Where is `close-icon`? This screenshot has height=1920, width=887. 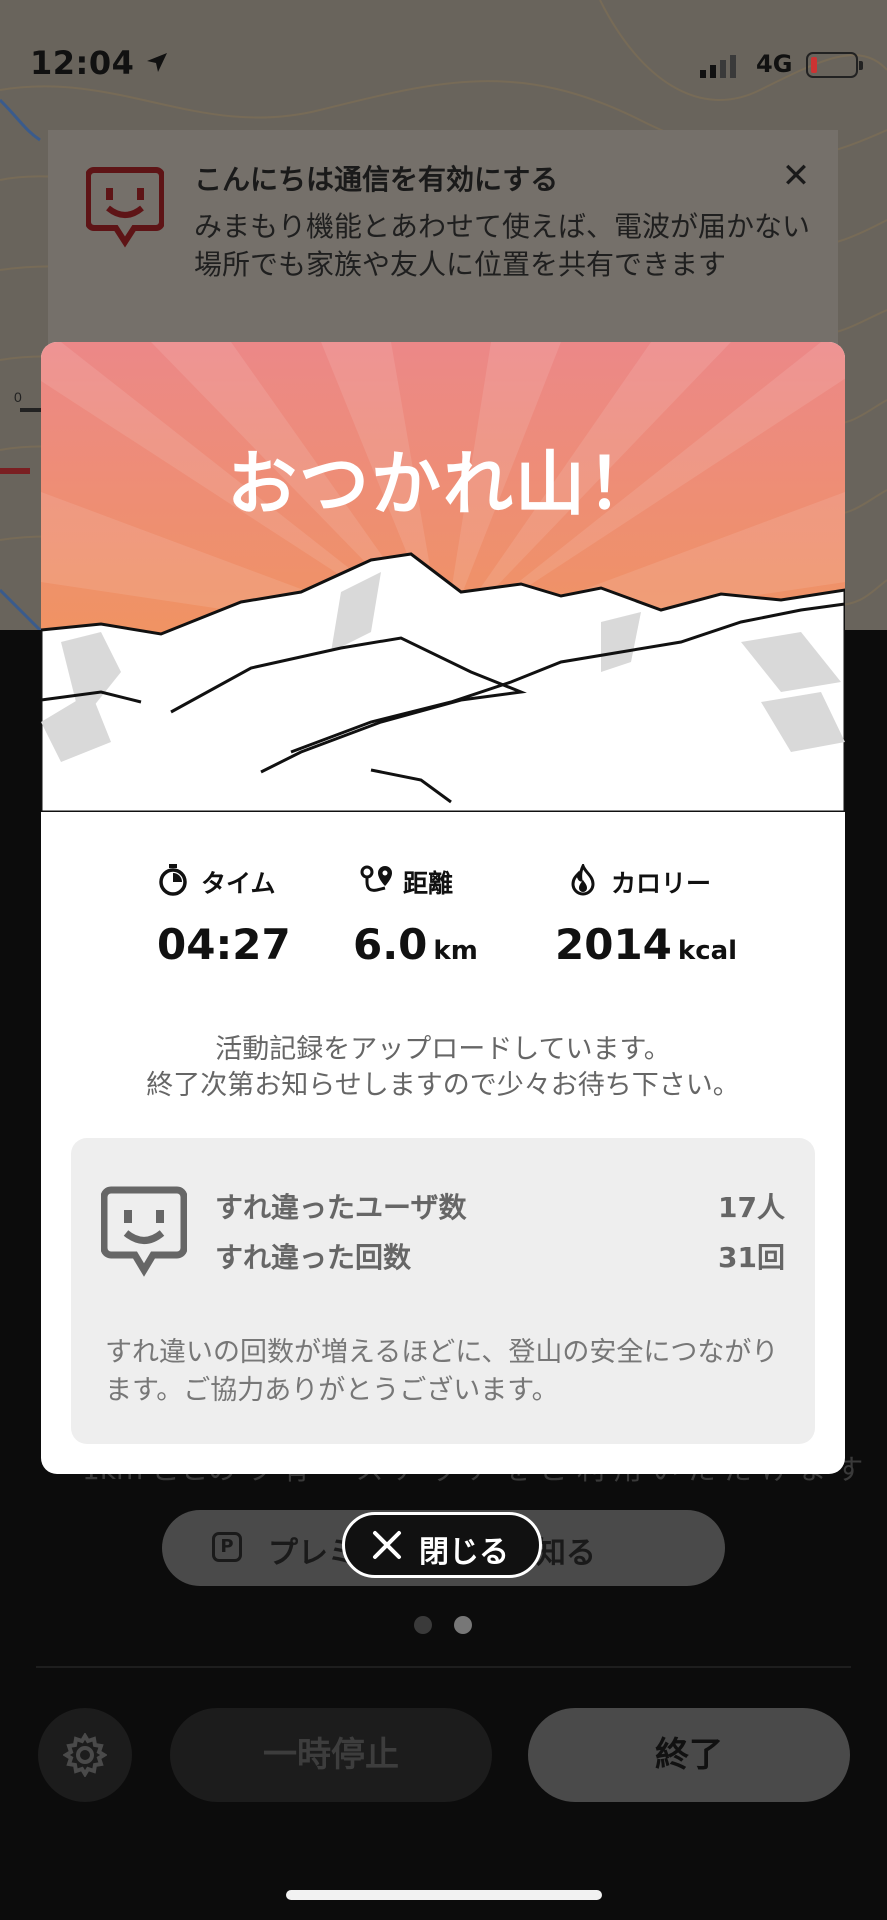 close-icon is located at coordinates (387, 1545).